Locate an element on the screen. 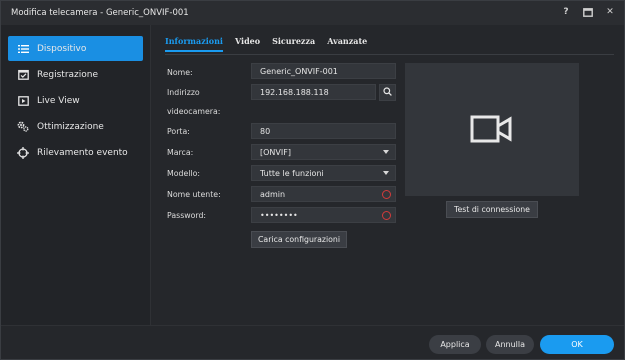 The height and width of the screenshot is (360, 625). close-icon: ✕ is located at coordinates (610, 12).